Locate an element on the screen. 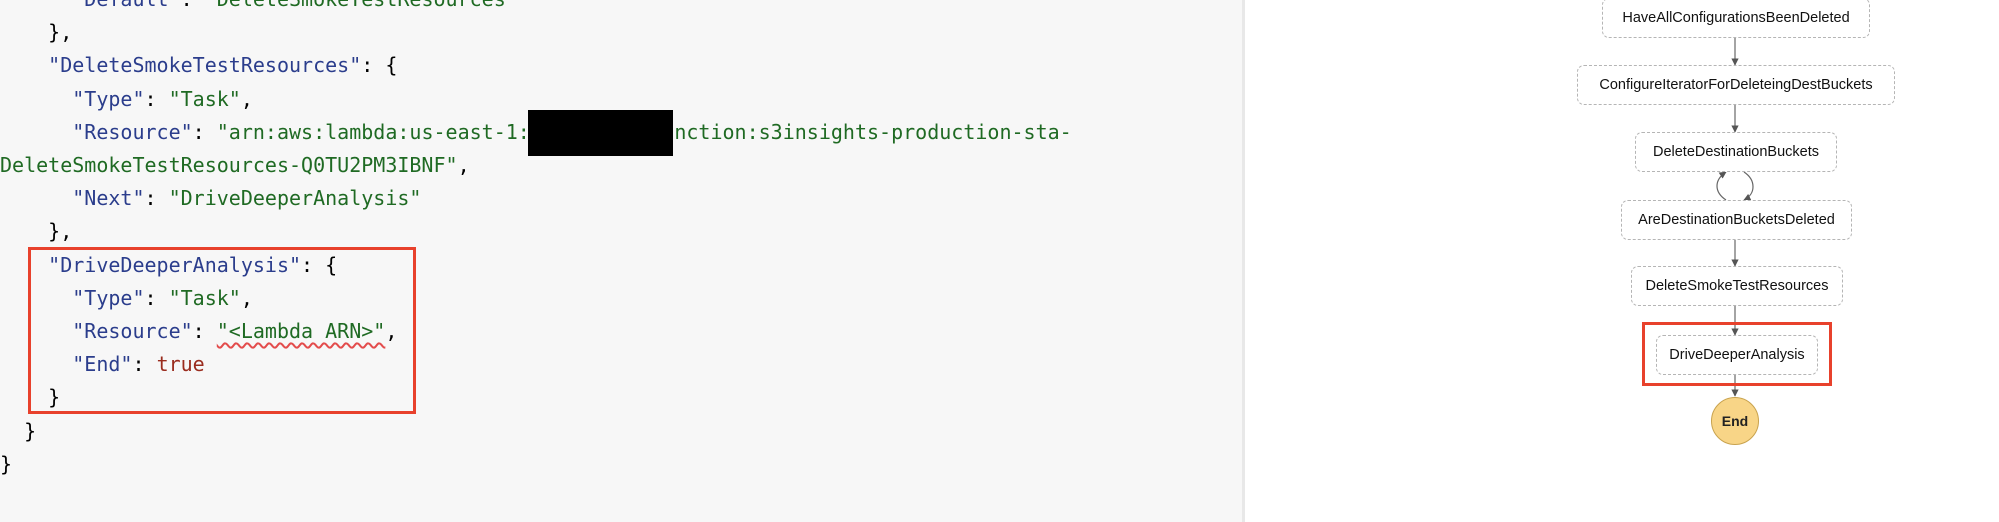  state-end: End is located at coordinates (1735, 421).